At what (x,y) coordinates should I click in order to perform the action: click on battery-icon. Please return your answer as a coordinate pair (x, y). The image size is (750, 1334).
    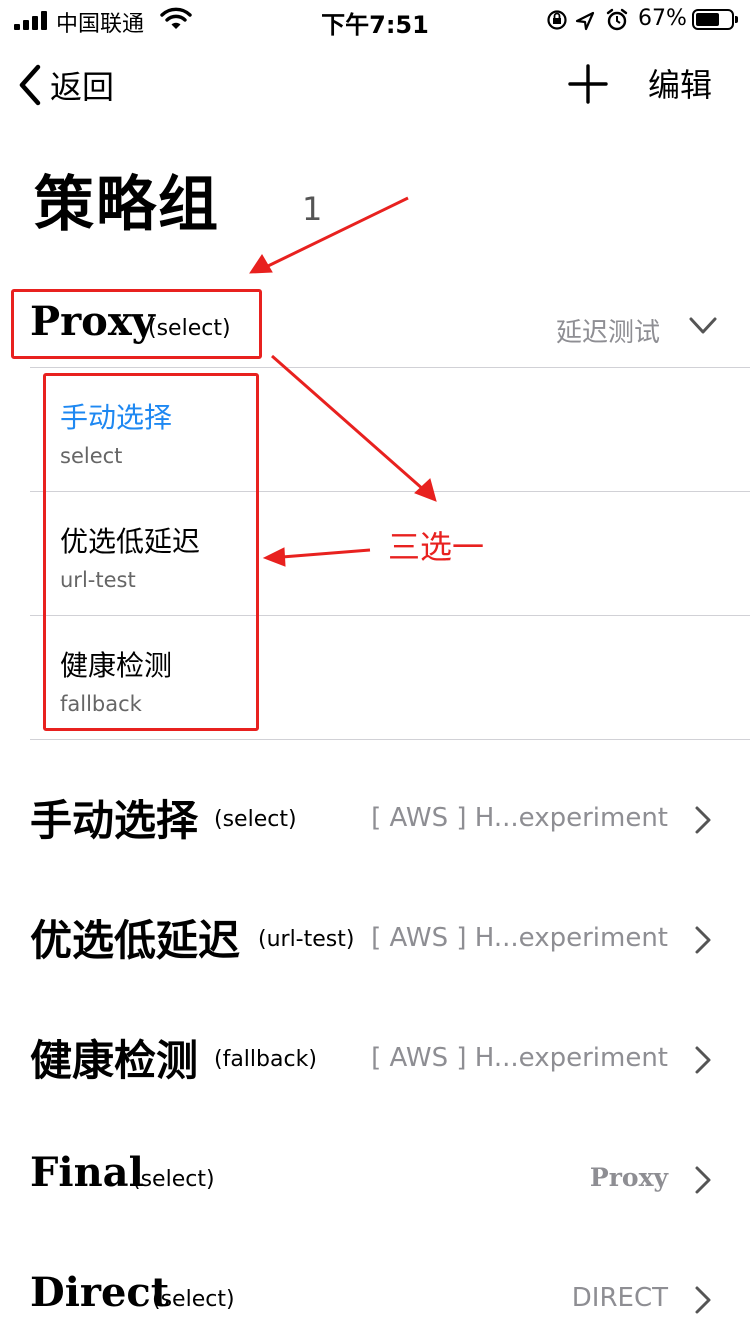
    Looking at the image, I should click on (715, 19).